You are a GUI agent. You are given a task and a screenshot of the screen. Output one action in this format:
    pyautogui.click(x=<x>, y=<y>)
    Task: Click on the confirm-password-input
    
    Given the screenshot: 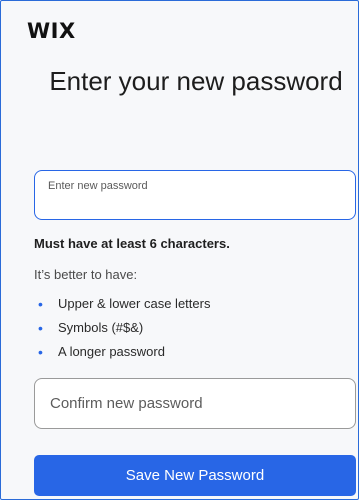 What is the action you would take?
    pyautogui.click(x=195, y=403)
    